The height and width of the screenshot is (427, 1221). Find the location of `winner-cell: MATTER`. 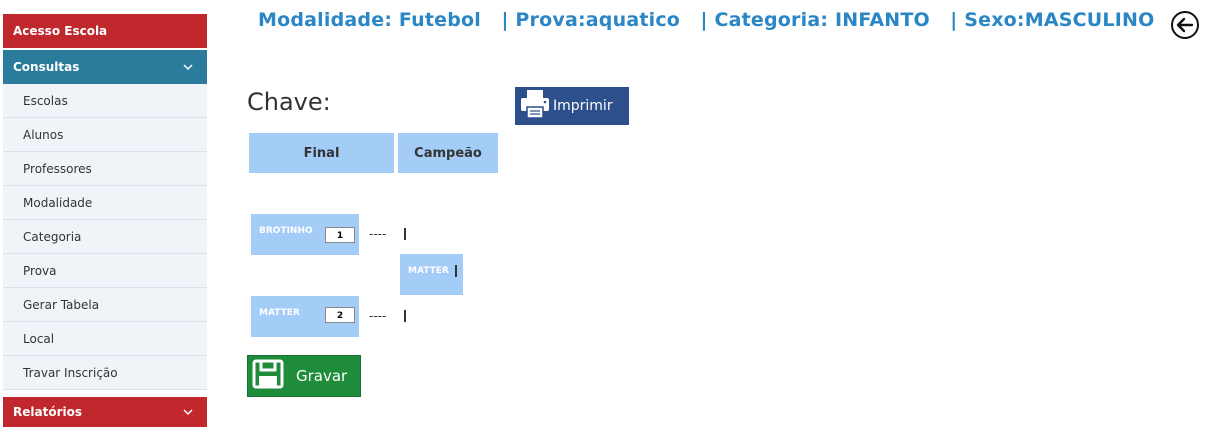

winner-cell: MATTER is located at coordinates (431, 274).